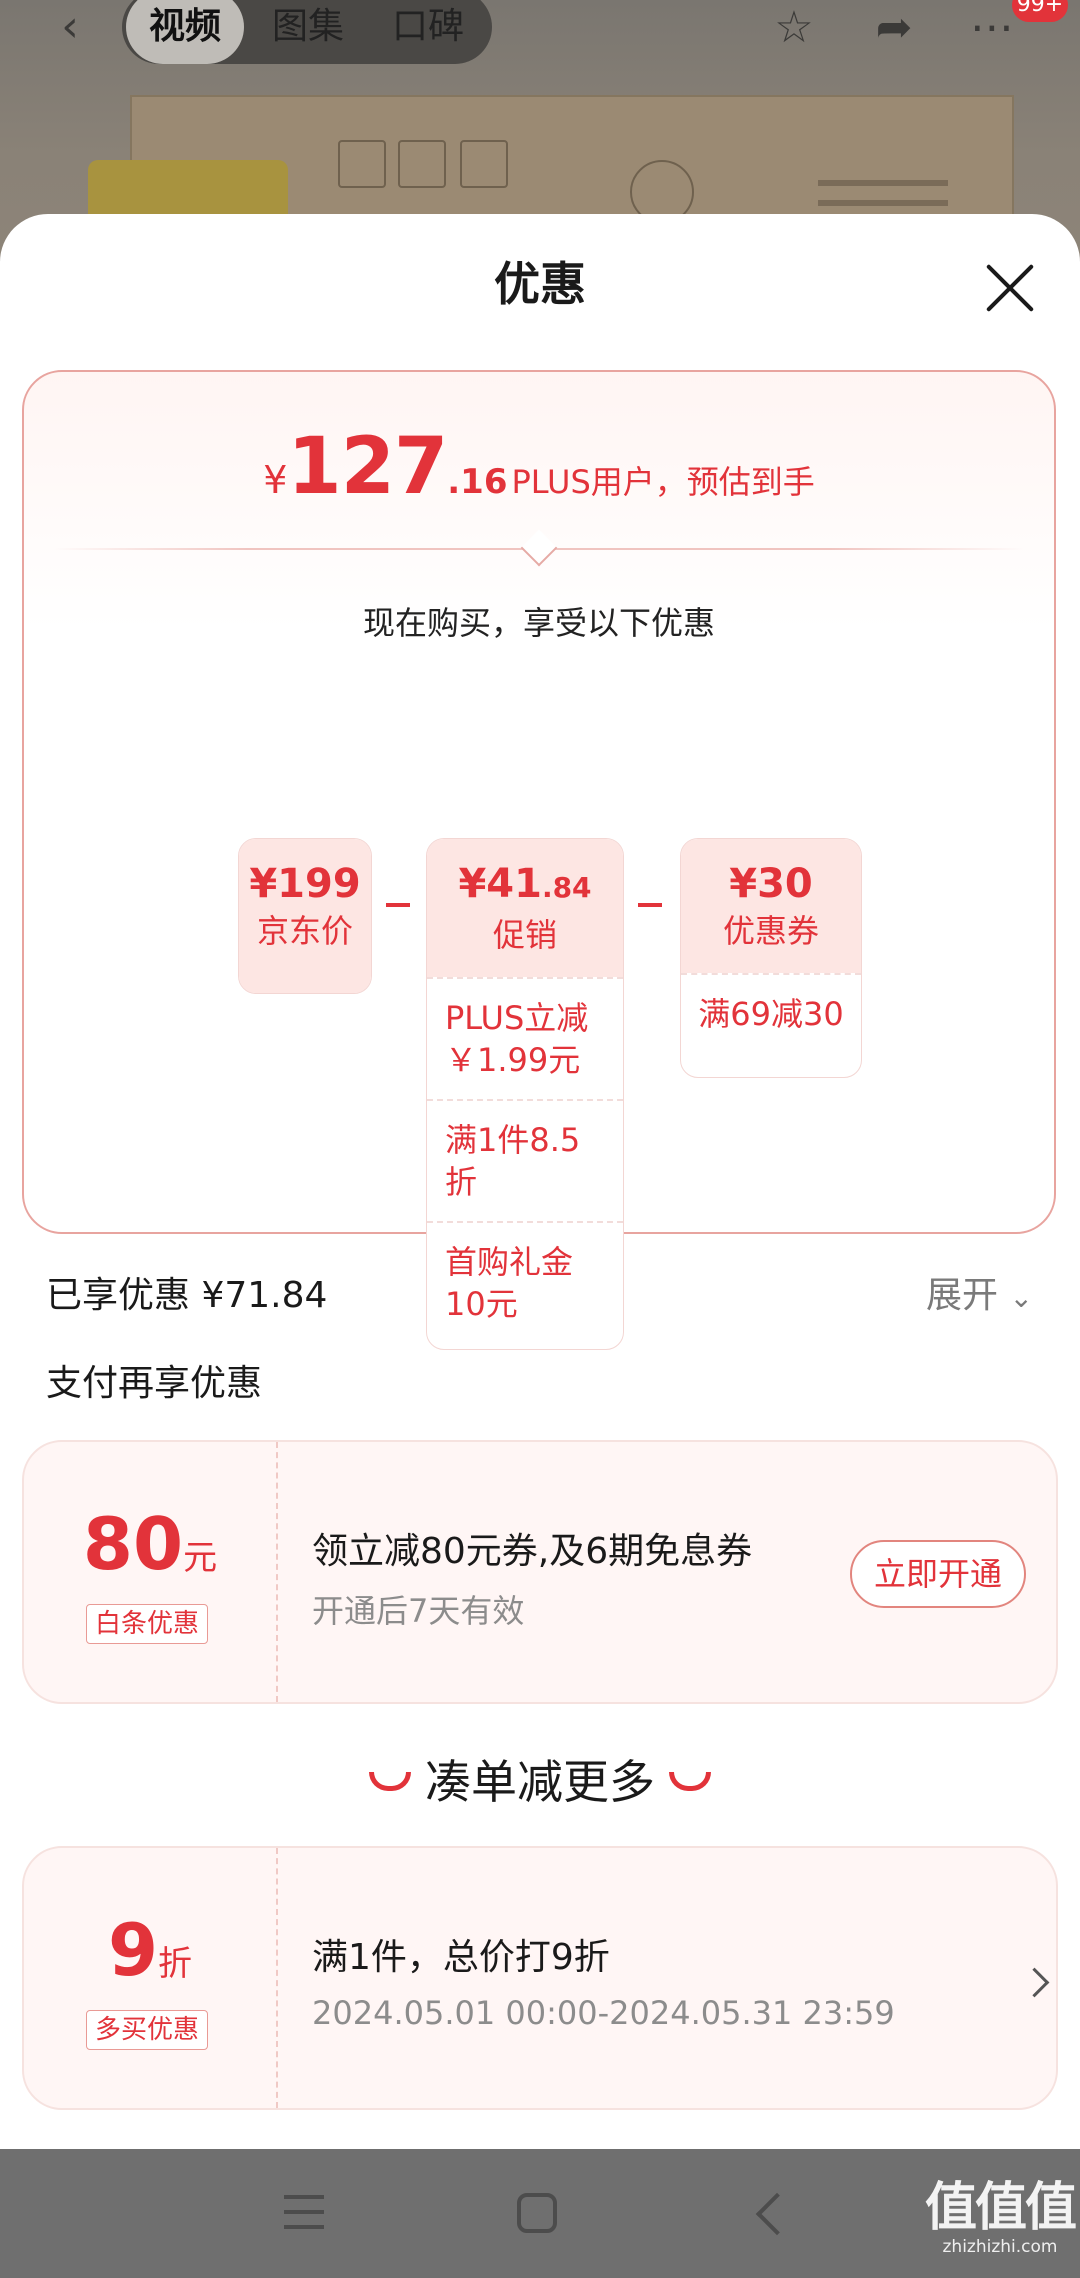 The height and width of the screenshot is (2278, 1080). What do you see at coordinates (461, 1957) in the screenshot?
I see `multi-buy-title: 满1件，总价打9折` at bounding box center [461, 1957].